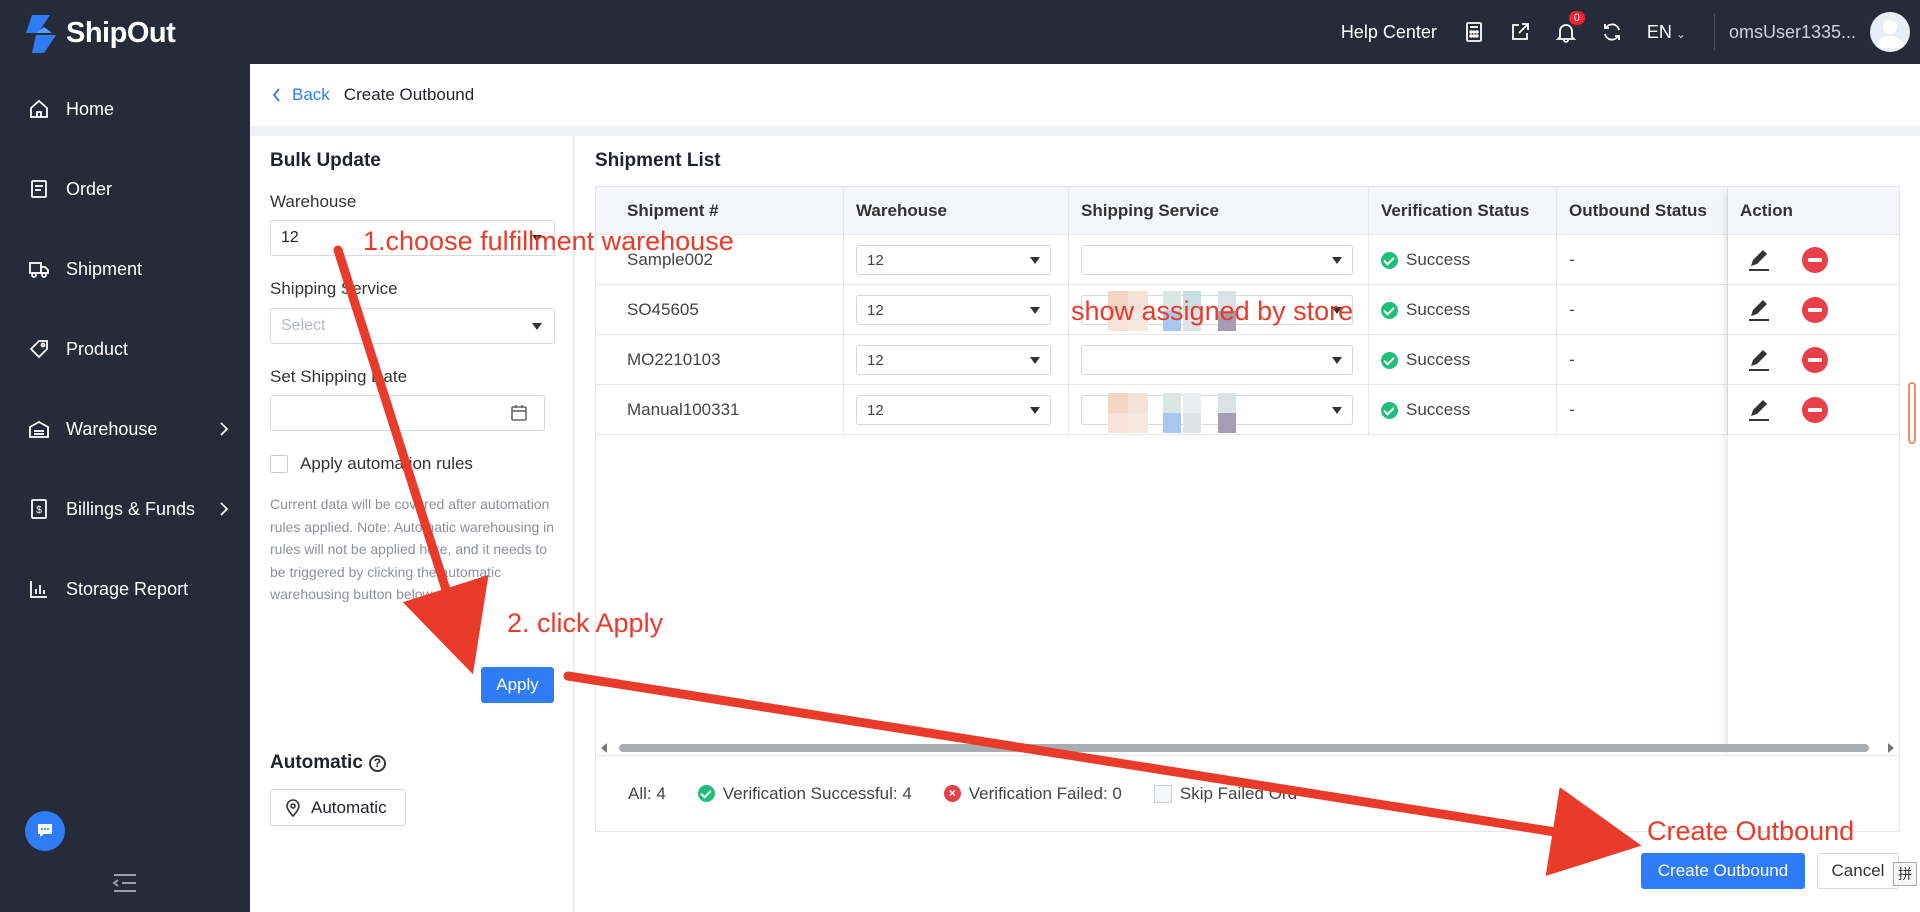  I want to click on cancel-button: Cancel, so click(1858, 871).